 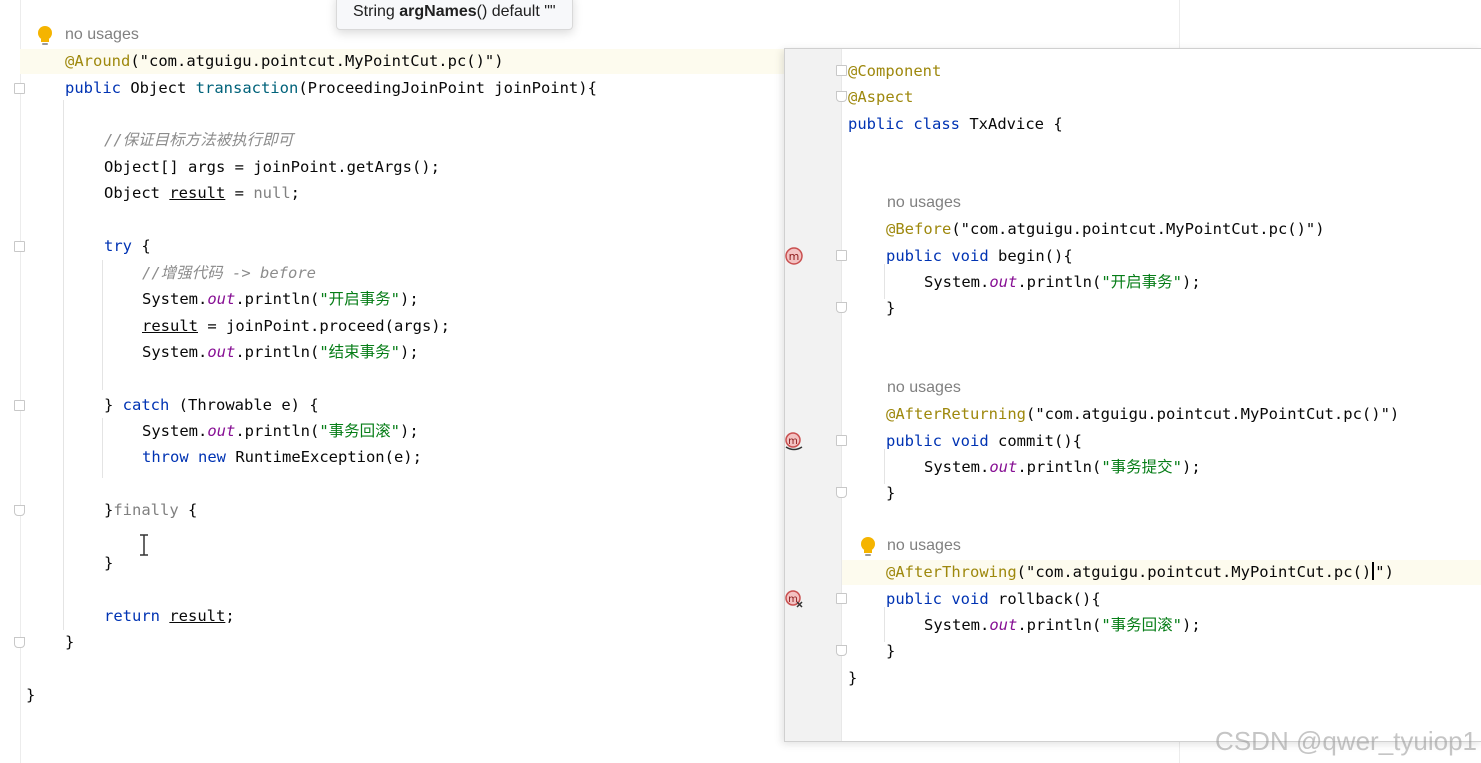 I want to click on proceed-call: = joinPoint.proceed(args);, so click(x=324, y=326).